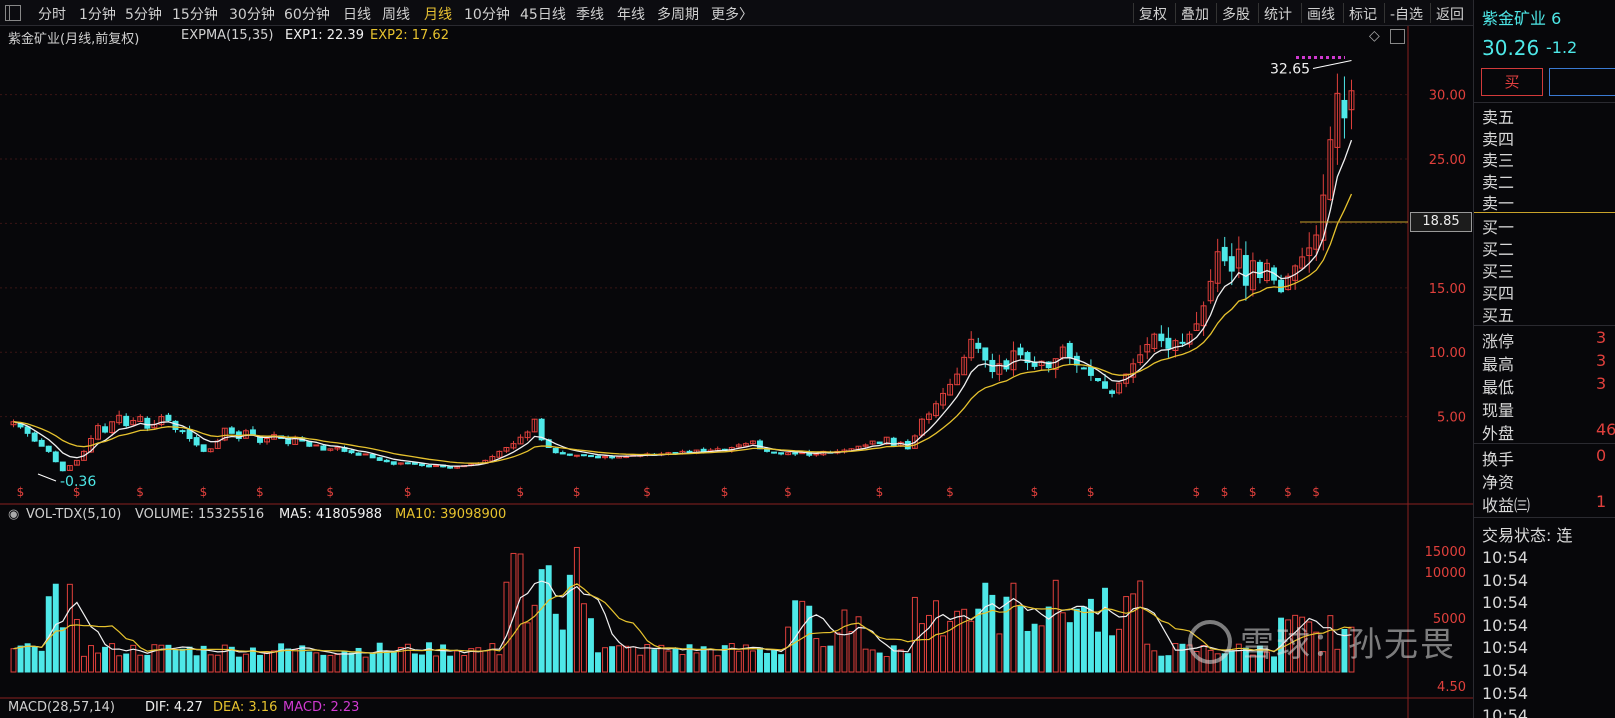  Describe the element at coordinates (13, 13) in the screenshot. I see `panel-toggle-icon` at that location.